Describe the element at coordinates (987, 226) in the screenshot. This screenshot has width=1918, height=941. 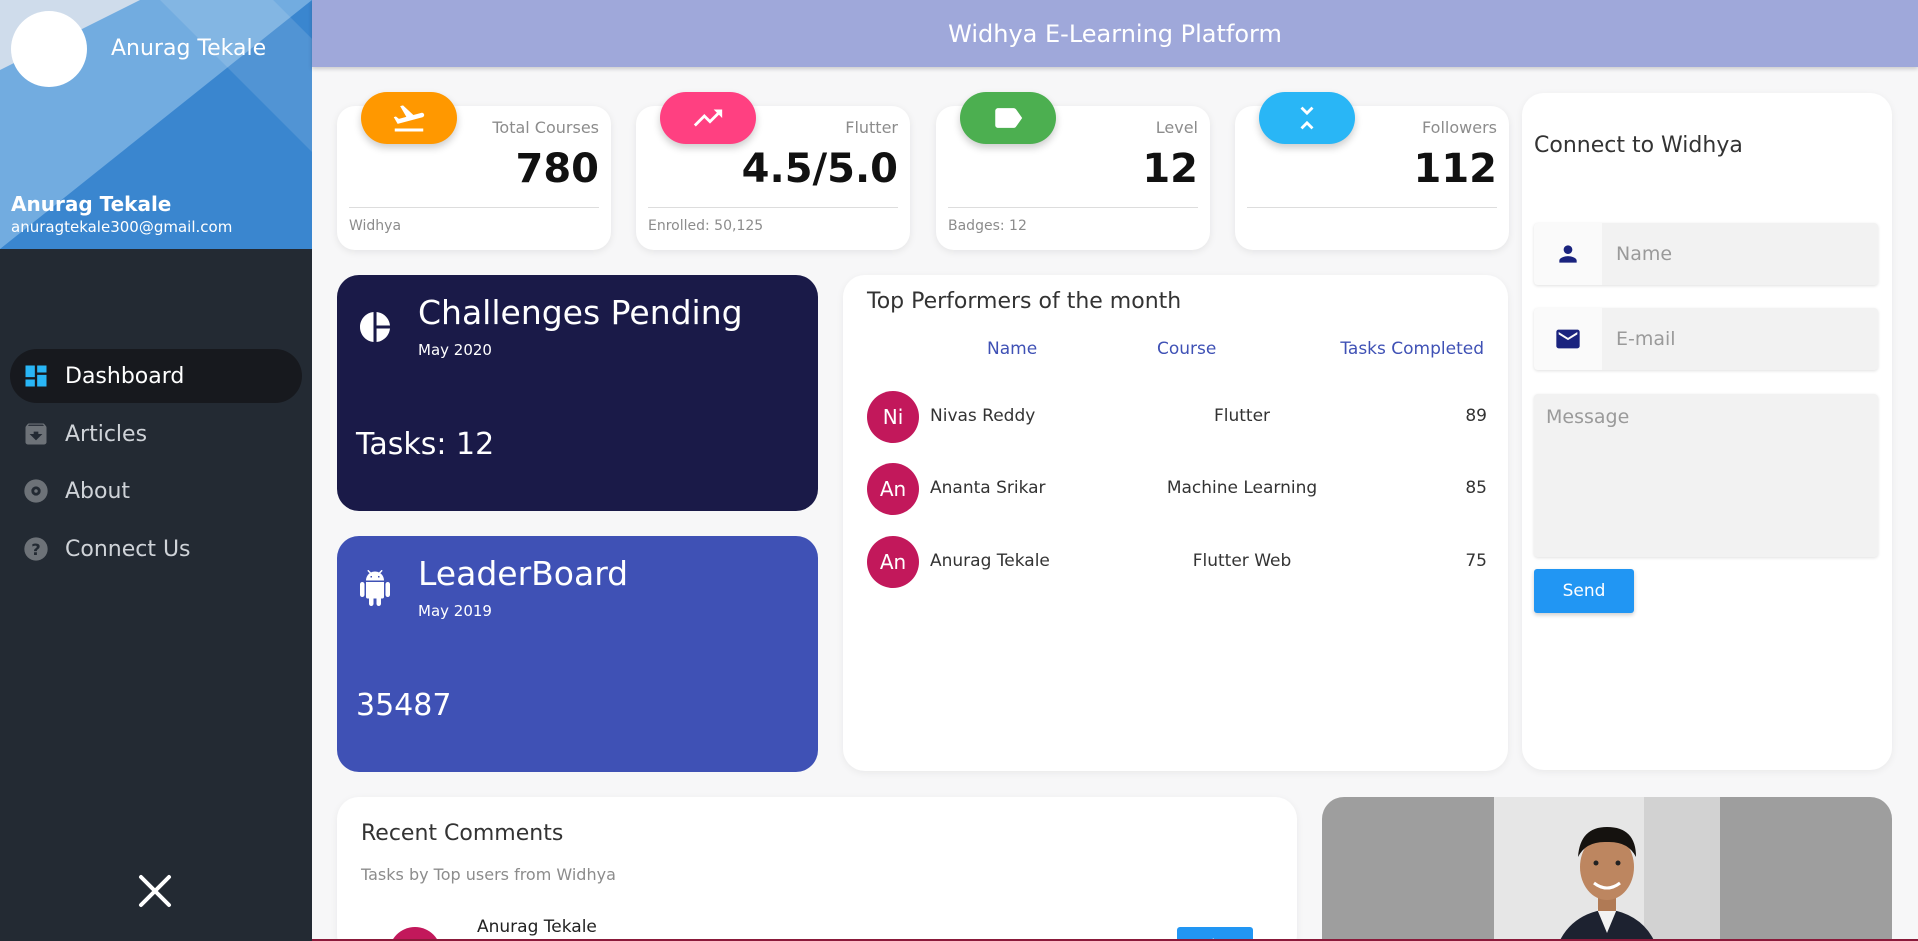
I see `stat-footer: Badges: 12` at that location.